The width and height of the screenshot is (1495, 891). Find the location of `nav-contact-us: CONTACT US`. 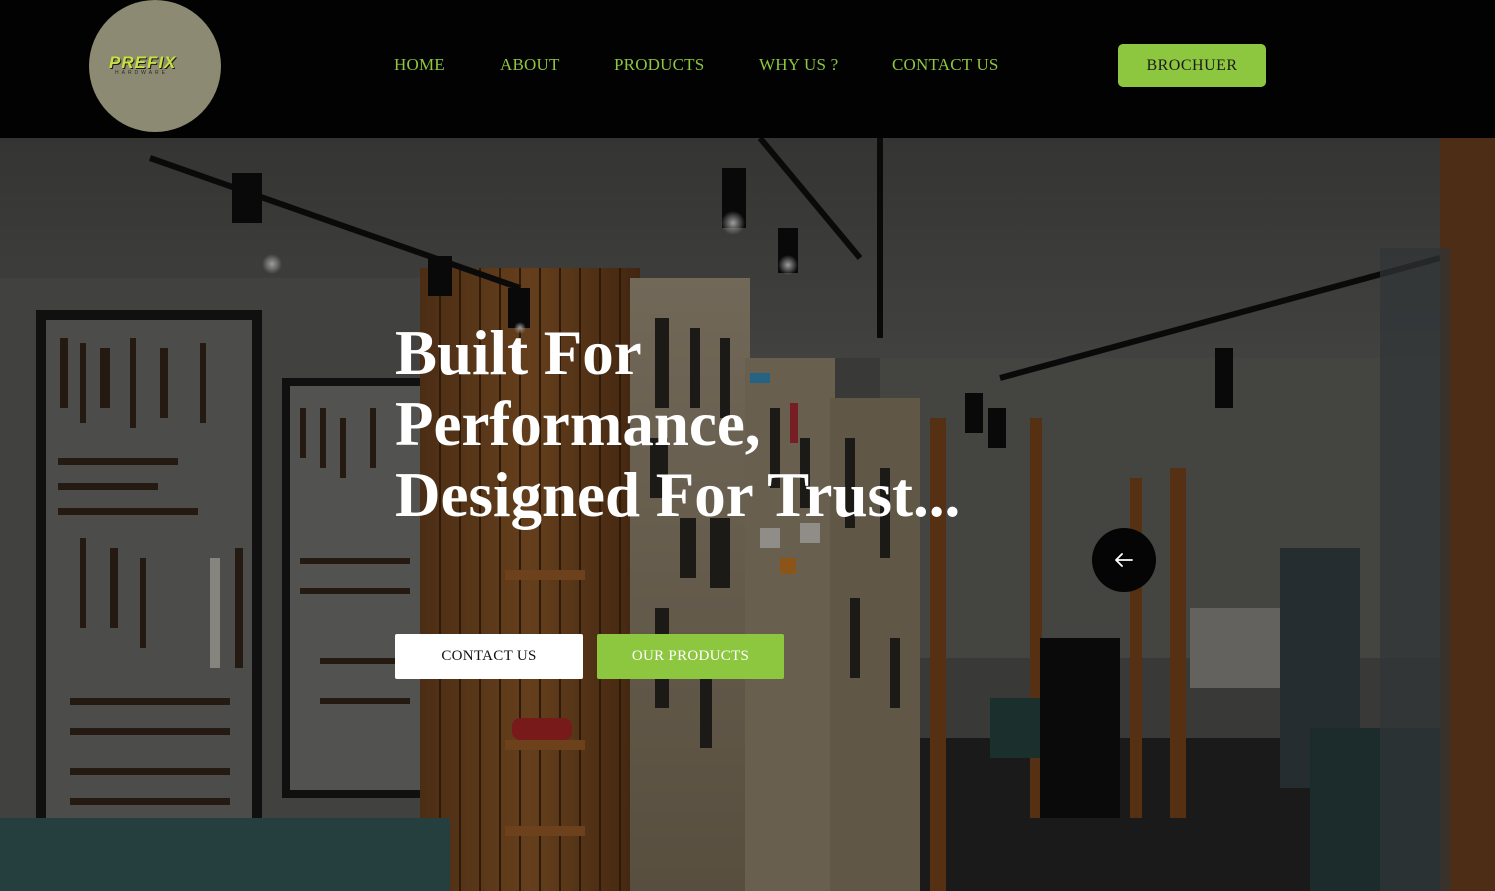

nav-contact-us: CONTACT US is located at coordinates (945, 65).